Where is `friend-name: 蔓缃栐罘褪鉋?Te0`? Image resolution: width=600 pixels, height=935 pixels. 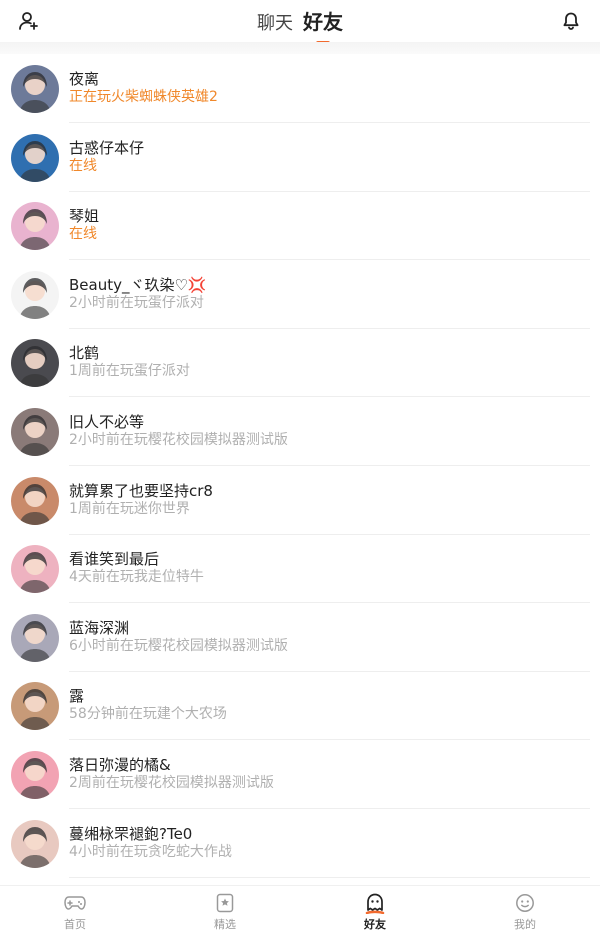
friend-name: 蔓缃栐罘褪鉋?Te0 is located at coordinates (131, 833).